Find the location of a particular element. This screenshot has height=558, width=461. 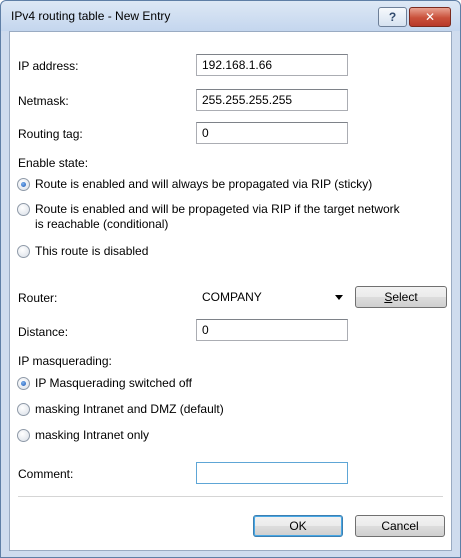

cancel-button: Cancel is located at coordinates (400, 526).